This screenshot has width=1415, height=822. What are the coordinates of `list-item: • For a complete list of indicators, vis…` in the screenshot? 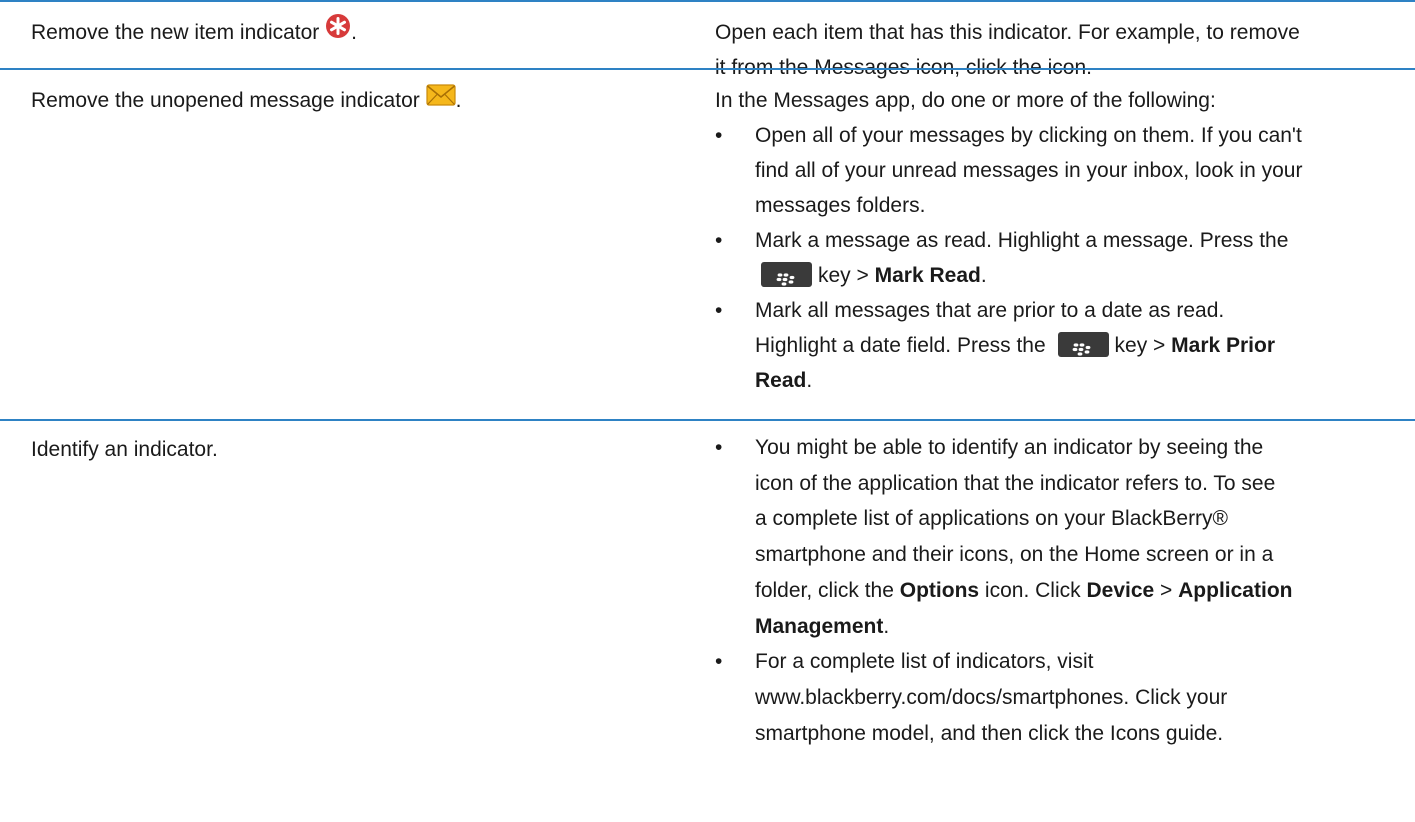 It's located at (1053, 697).